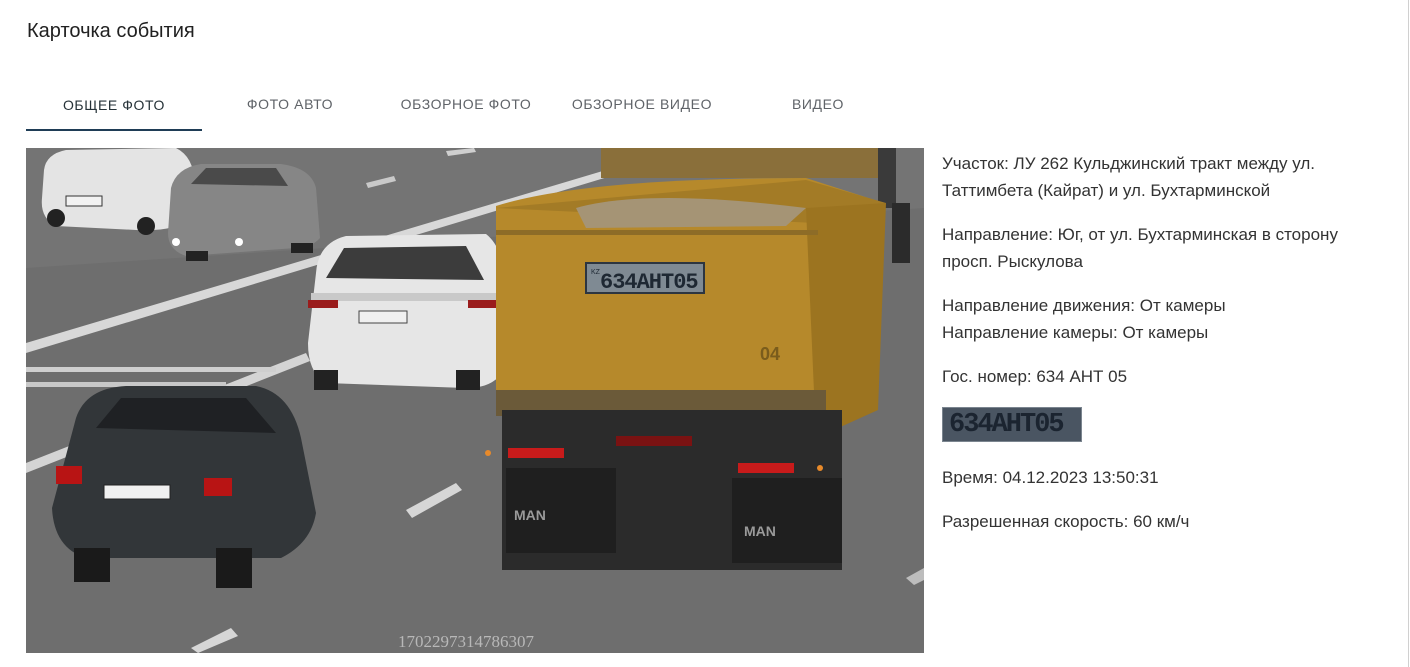  What do you see at coordinates (770, 354) in the screenshot?
I see `truck-body-number: 04` at bounding box center [770, 354].